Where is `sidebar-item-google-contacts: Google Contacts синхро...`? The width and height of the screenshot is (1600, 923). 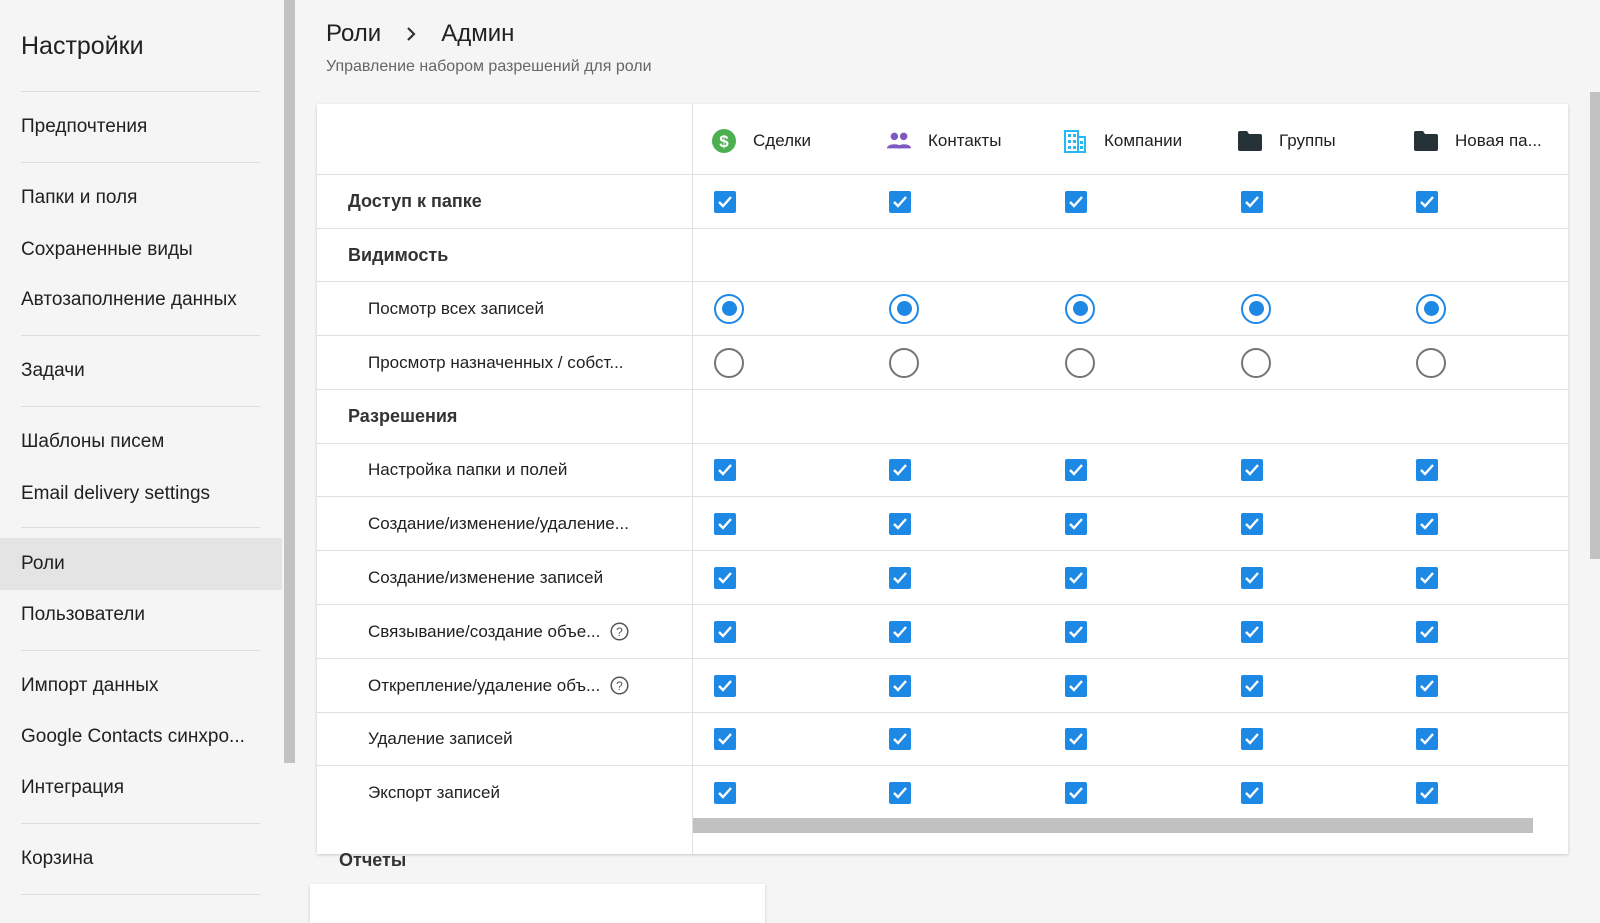
sidebar-item-google-contacts: Google Contacts синхро... is located at coordinates (141, 737).